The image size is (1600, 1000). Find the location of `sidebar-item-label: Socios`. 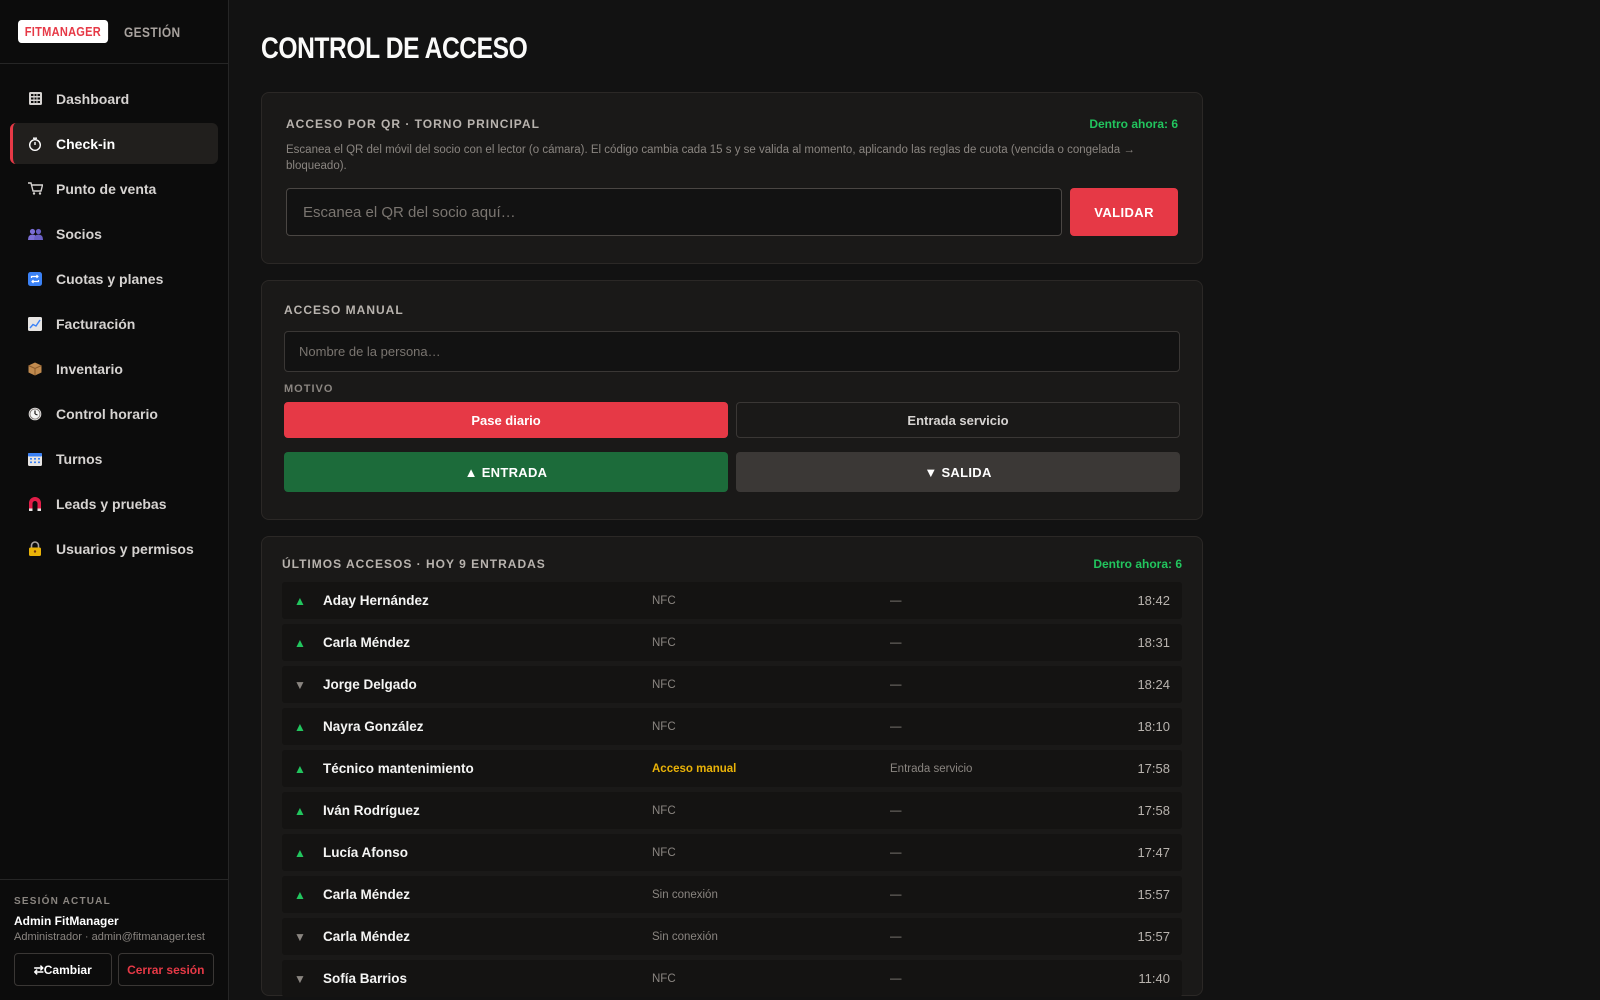

sidebar-item-label: Socios is located at coordinates (79, 233).